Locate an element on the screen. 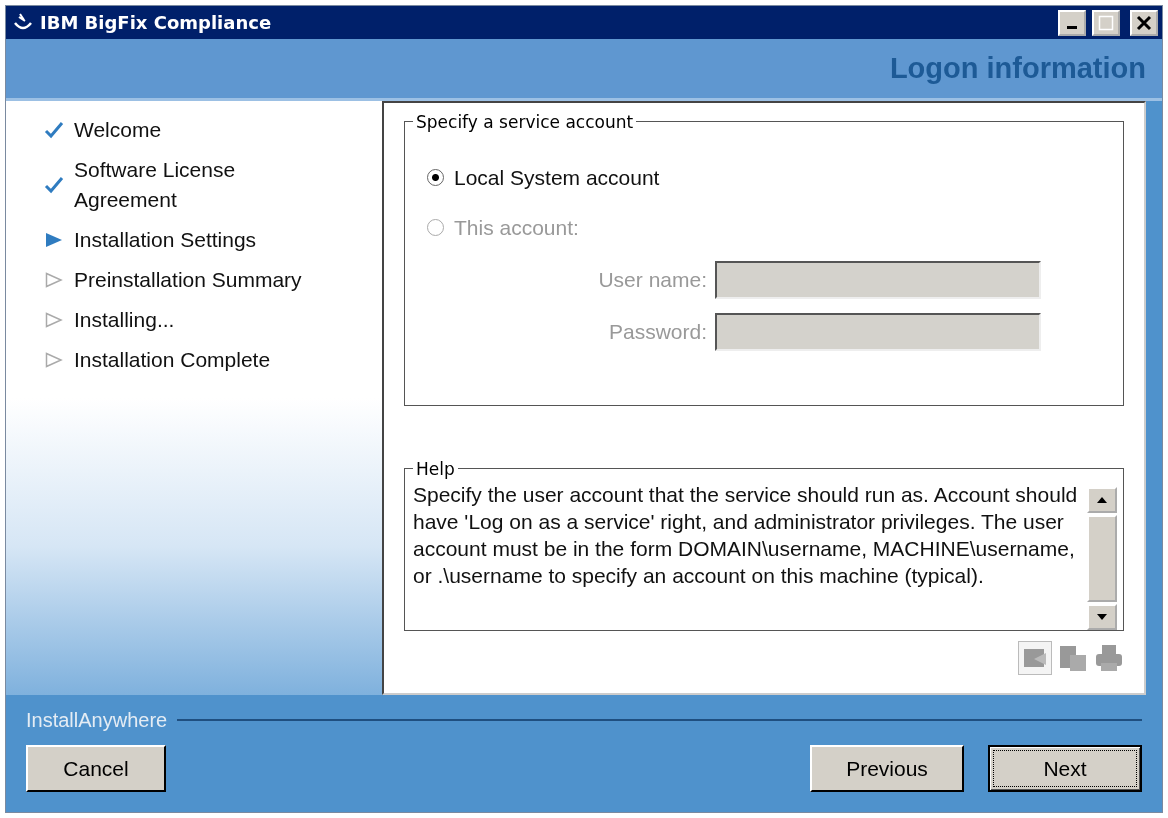 The height and width of the screenshot is (818, 1168). page-title: Logon information is located at coordinates (1017, 68).